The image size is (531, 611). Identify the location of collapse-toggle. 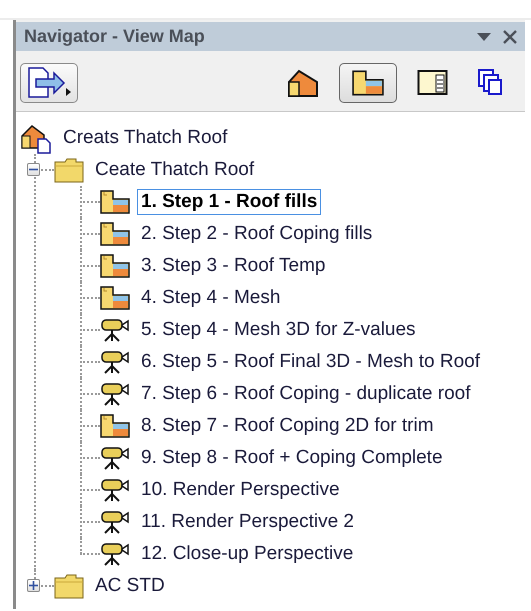
(33, 169).